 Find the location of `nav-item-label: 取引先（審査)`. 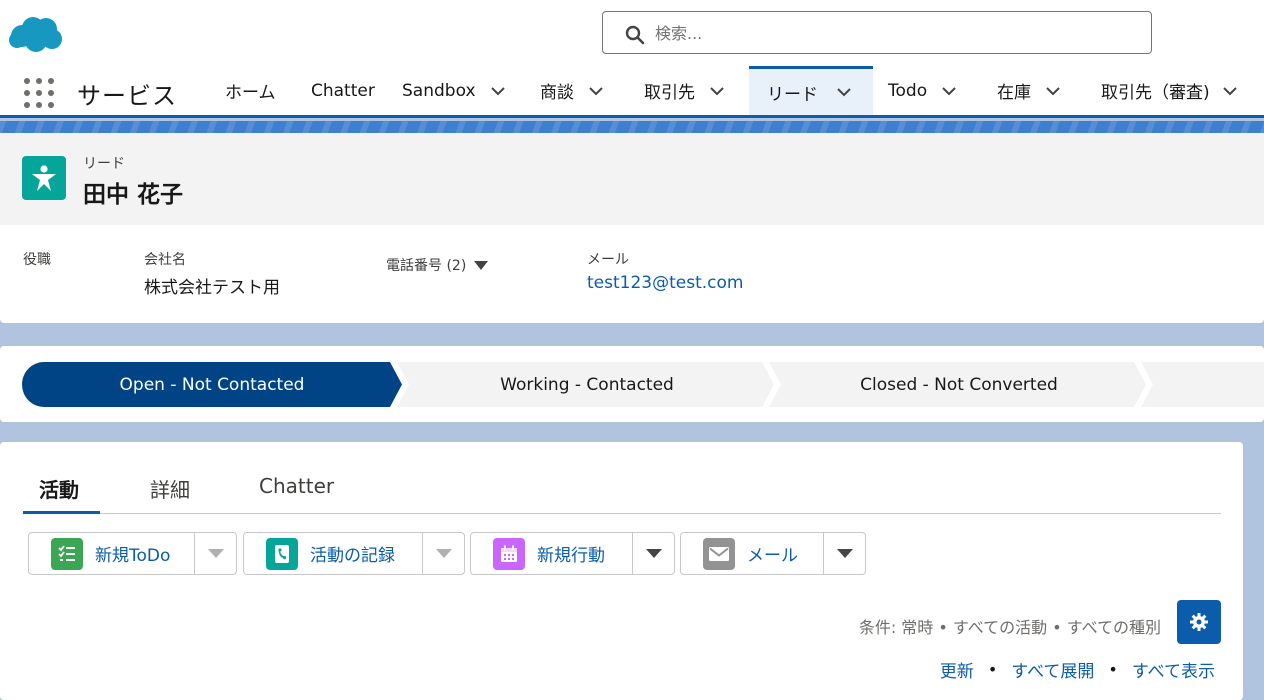

nav-item-label: 取引先（審査) is located at coordinates (1155, 93).